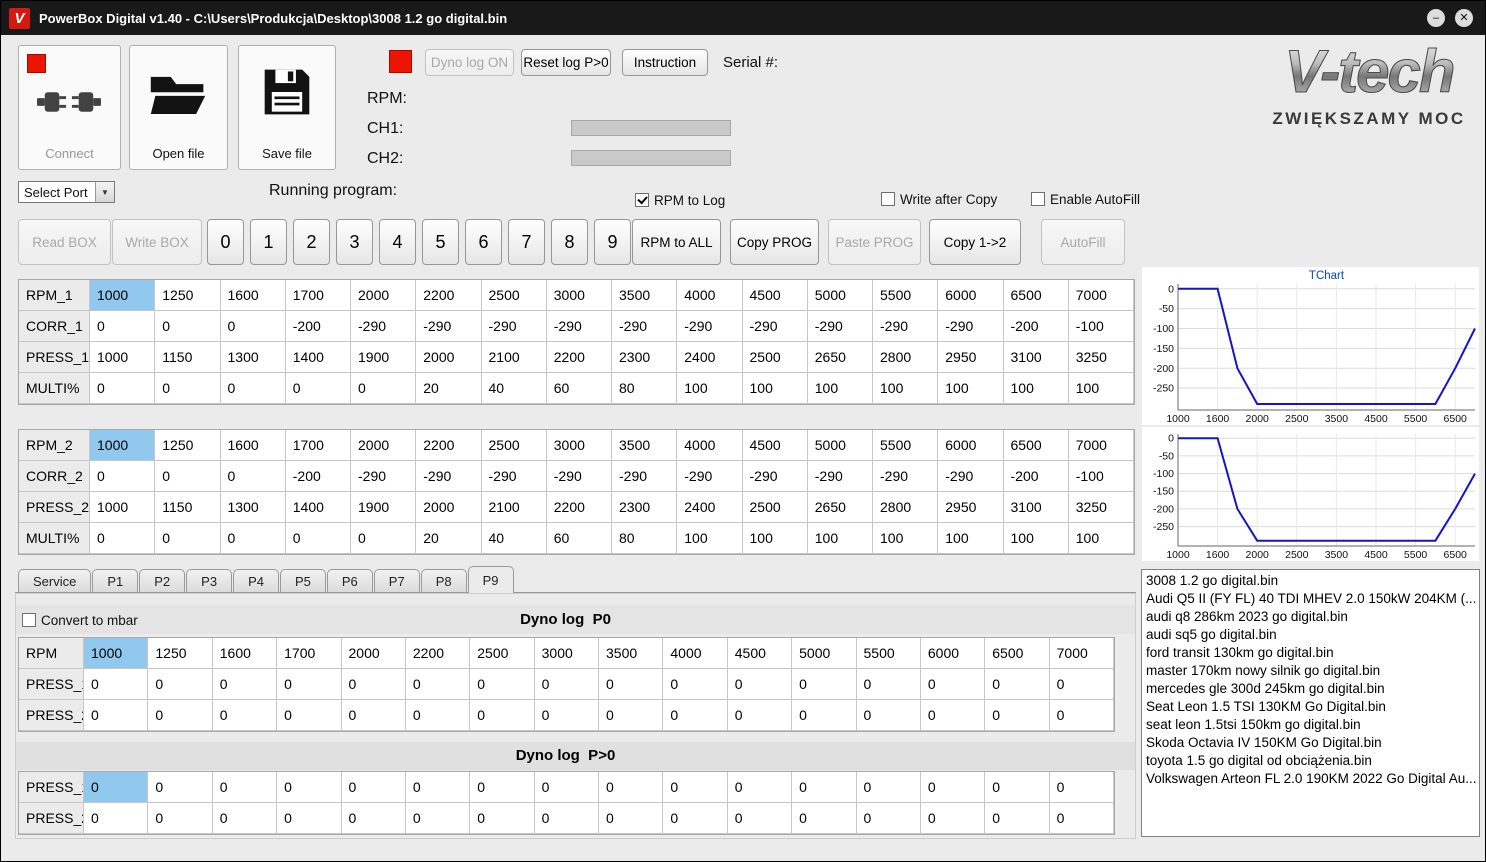  I want to click on table-cell: 2000, so click(449, 357).